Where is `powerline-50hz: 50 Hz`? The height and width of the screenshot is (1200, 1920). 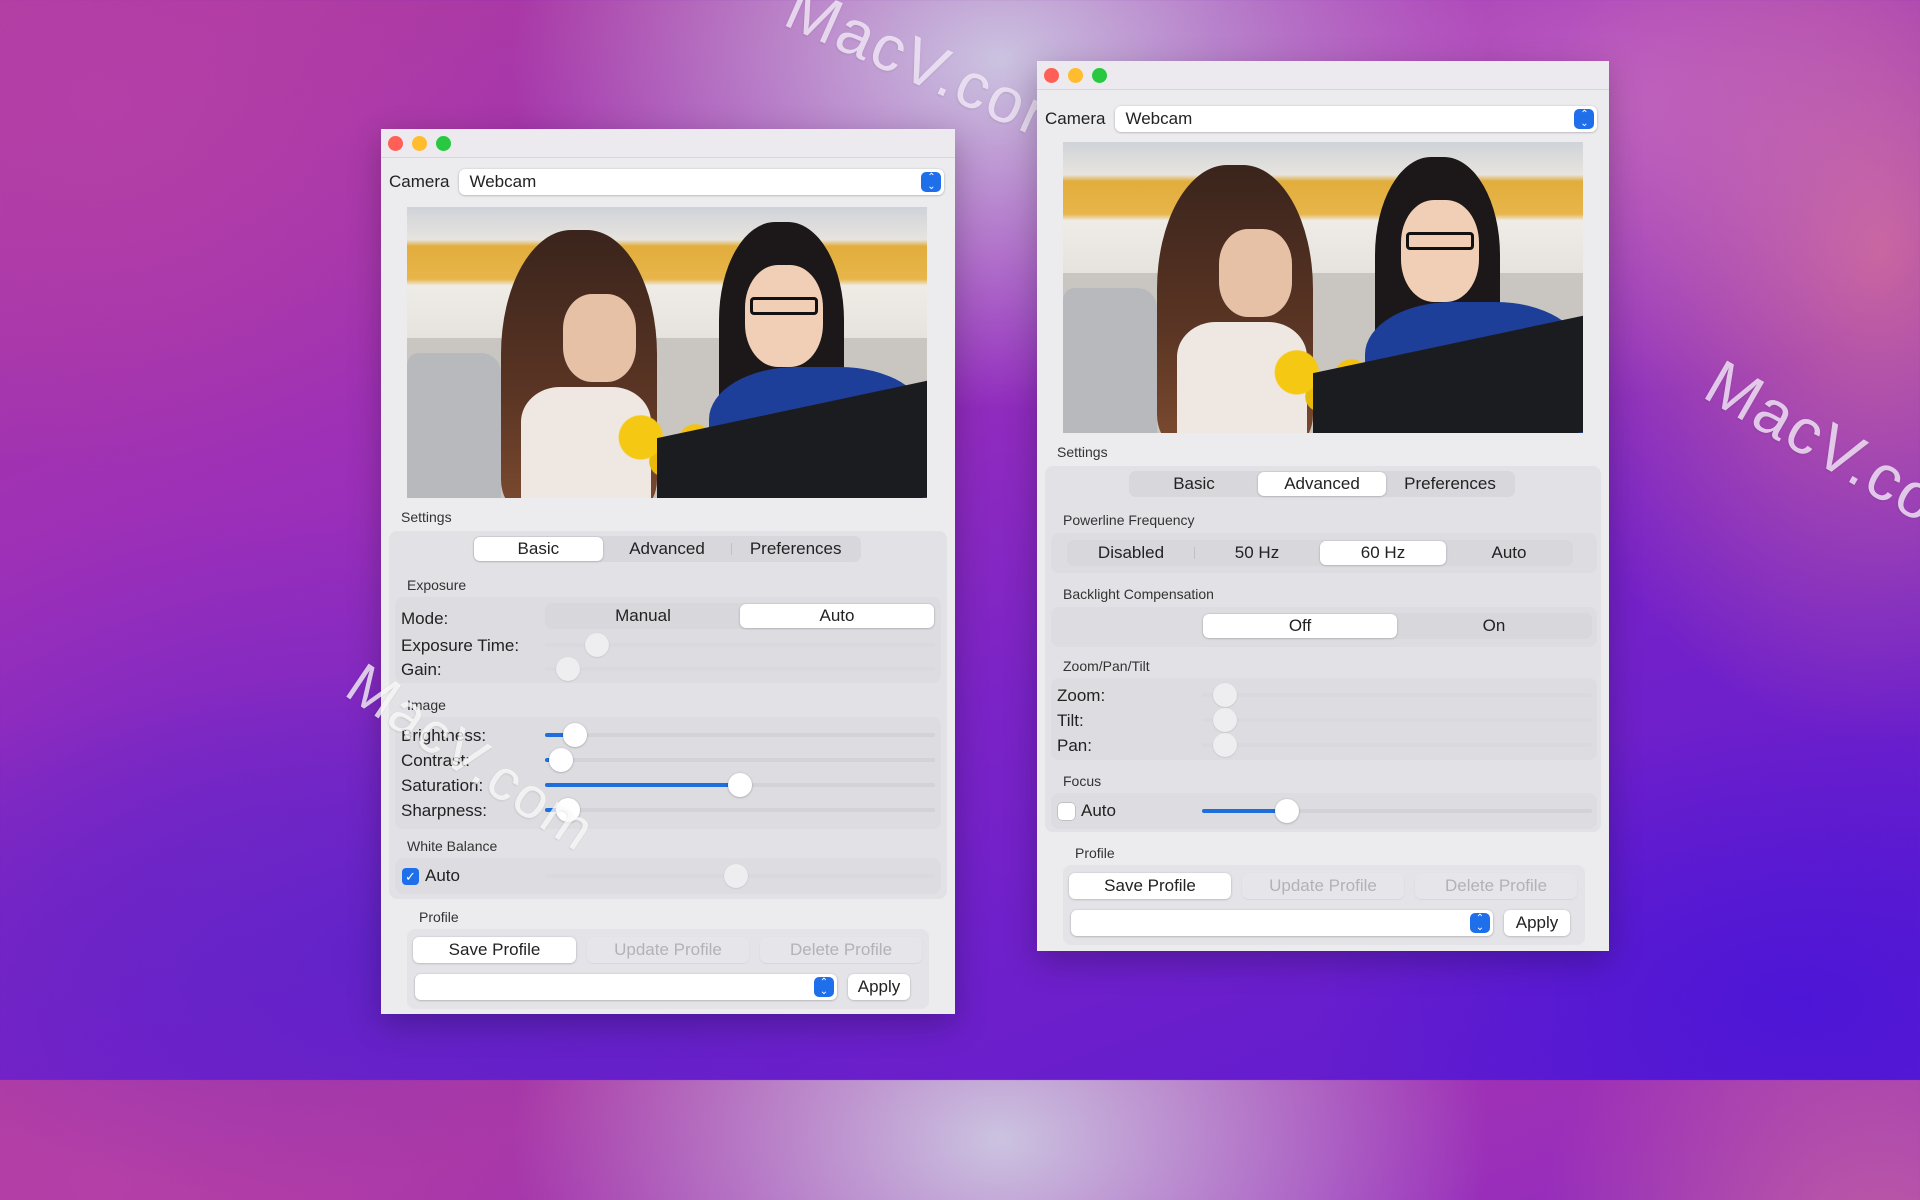 powerline-50hz: 50 Hz is located at coordinates (1257, 553).